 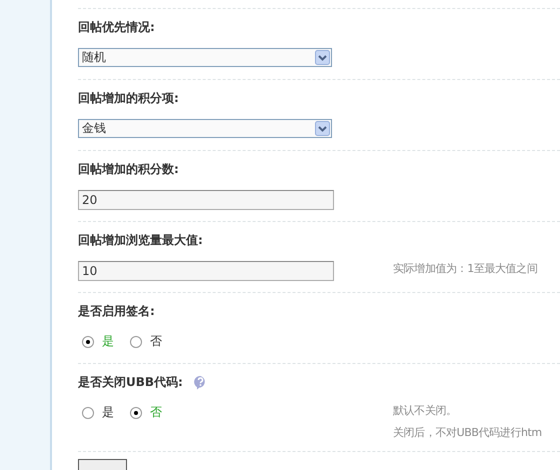 What do you see at coordinates (465, 268) in the screenshot?
I see `hint-text: 实际增加值为：1至最大值之间` at bounding box center [465, 268].